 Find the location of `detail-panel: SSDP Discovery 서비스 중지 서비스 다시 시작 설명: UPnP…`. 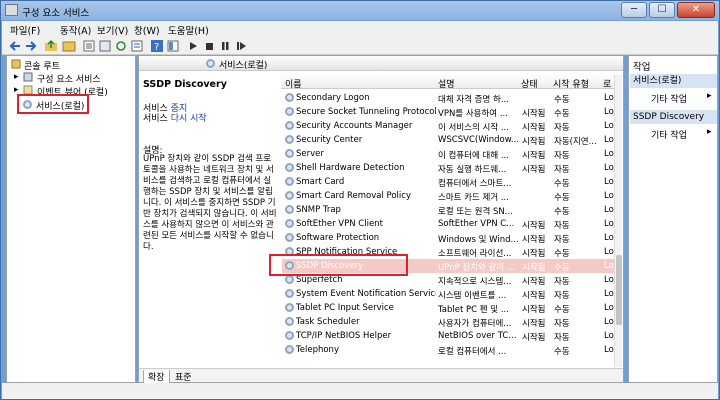

detail-panel: SSDP Discovery 서비스 중지 서비스 다시 시작 설명: UPnP… is located at coordinates (209, 219).